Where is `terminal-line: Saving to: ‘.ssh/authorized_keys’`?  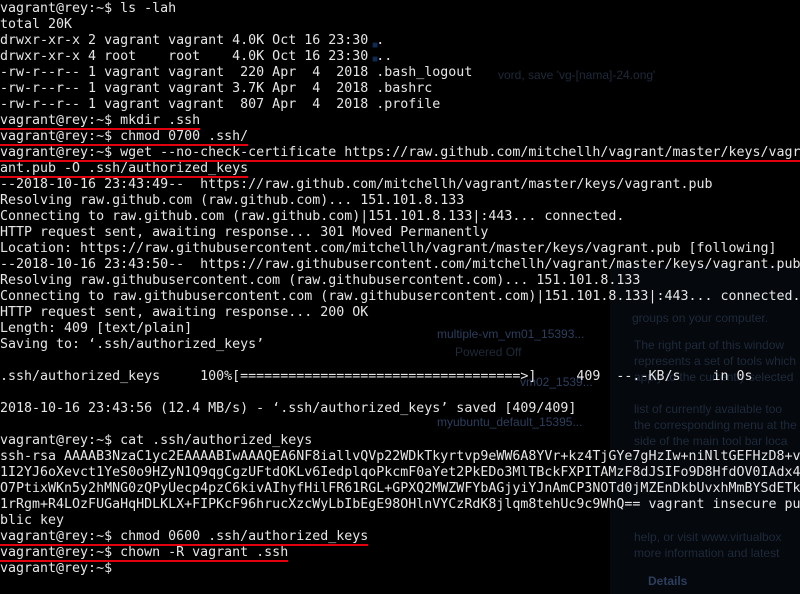
terminal-line: Saving to: ‘.ssh/authorized_keys’ is located at coordinates (132, 344).